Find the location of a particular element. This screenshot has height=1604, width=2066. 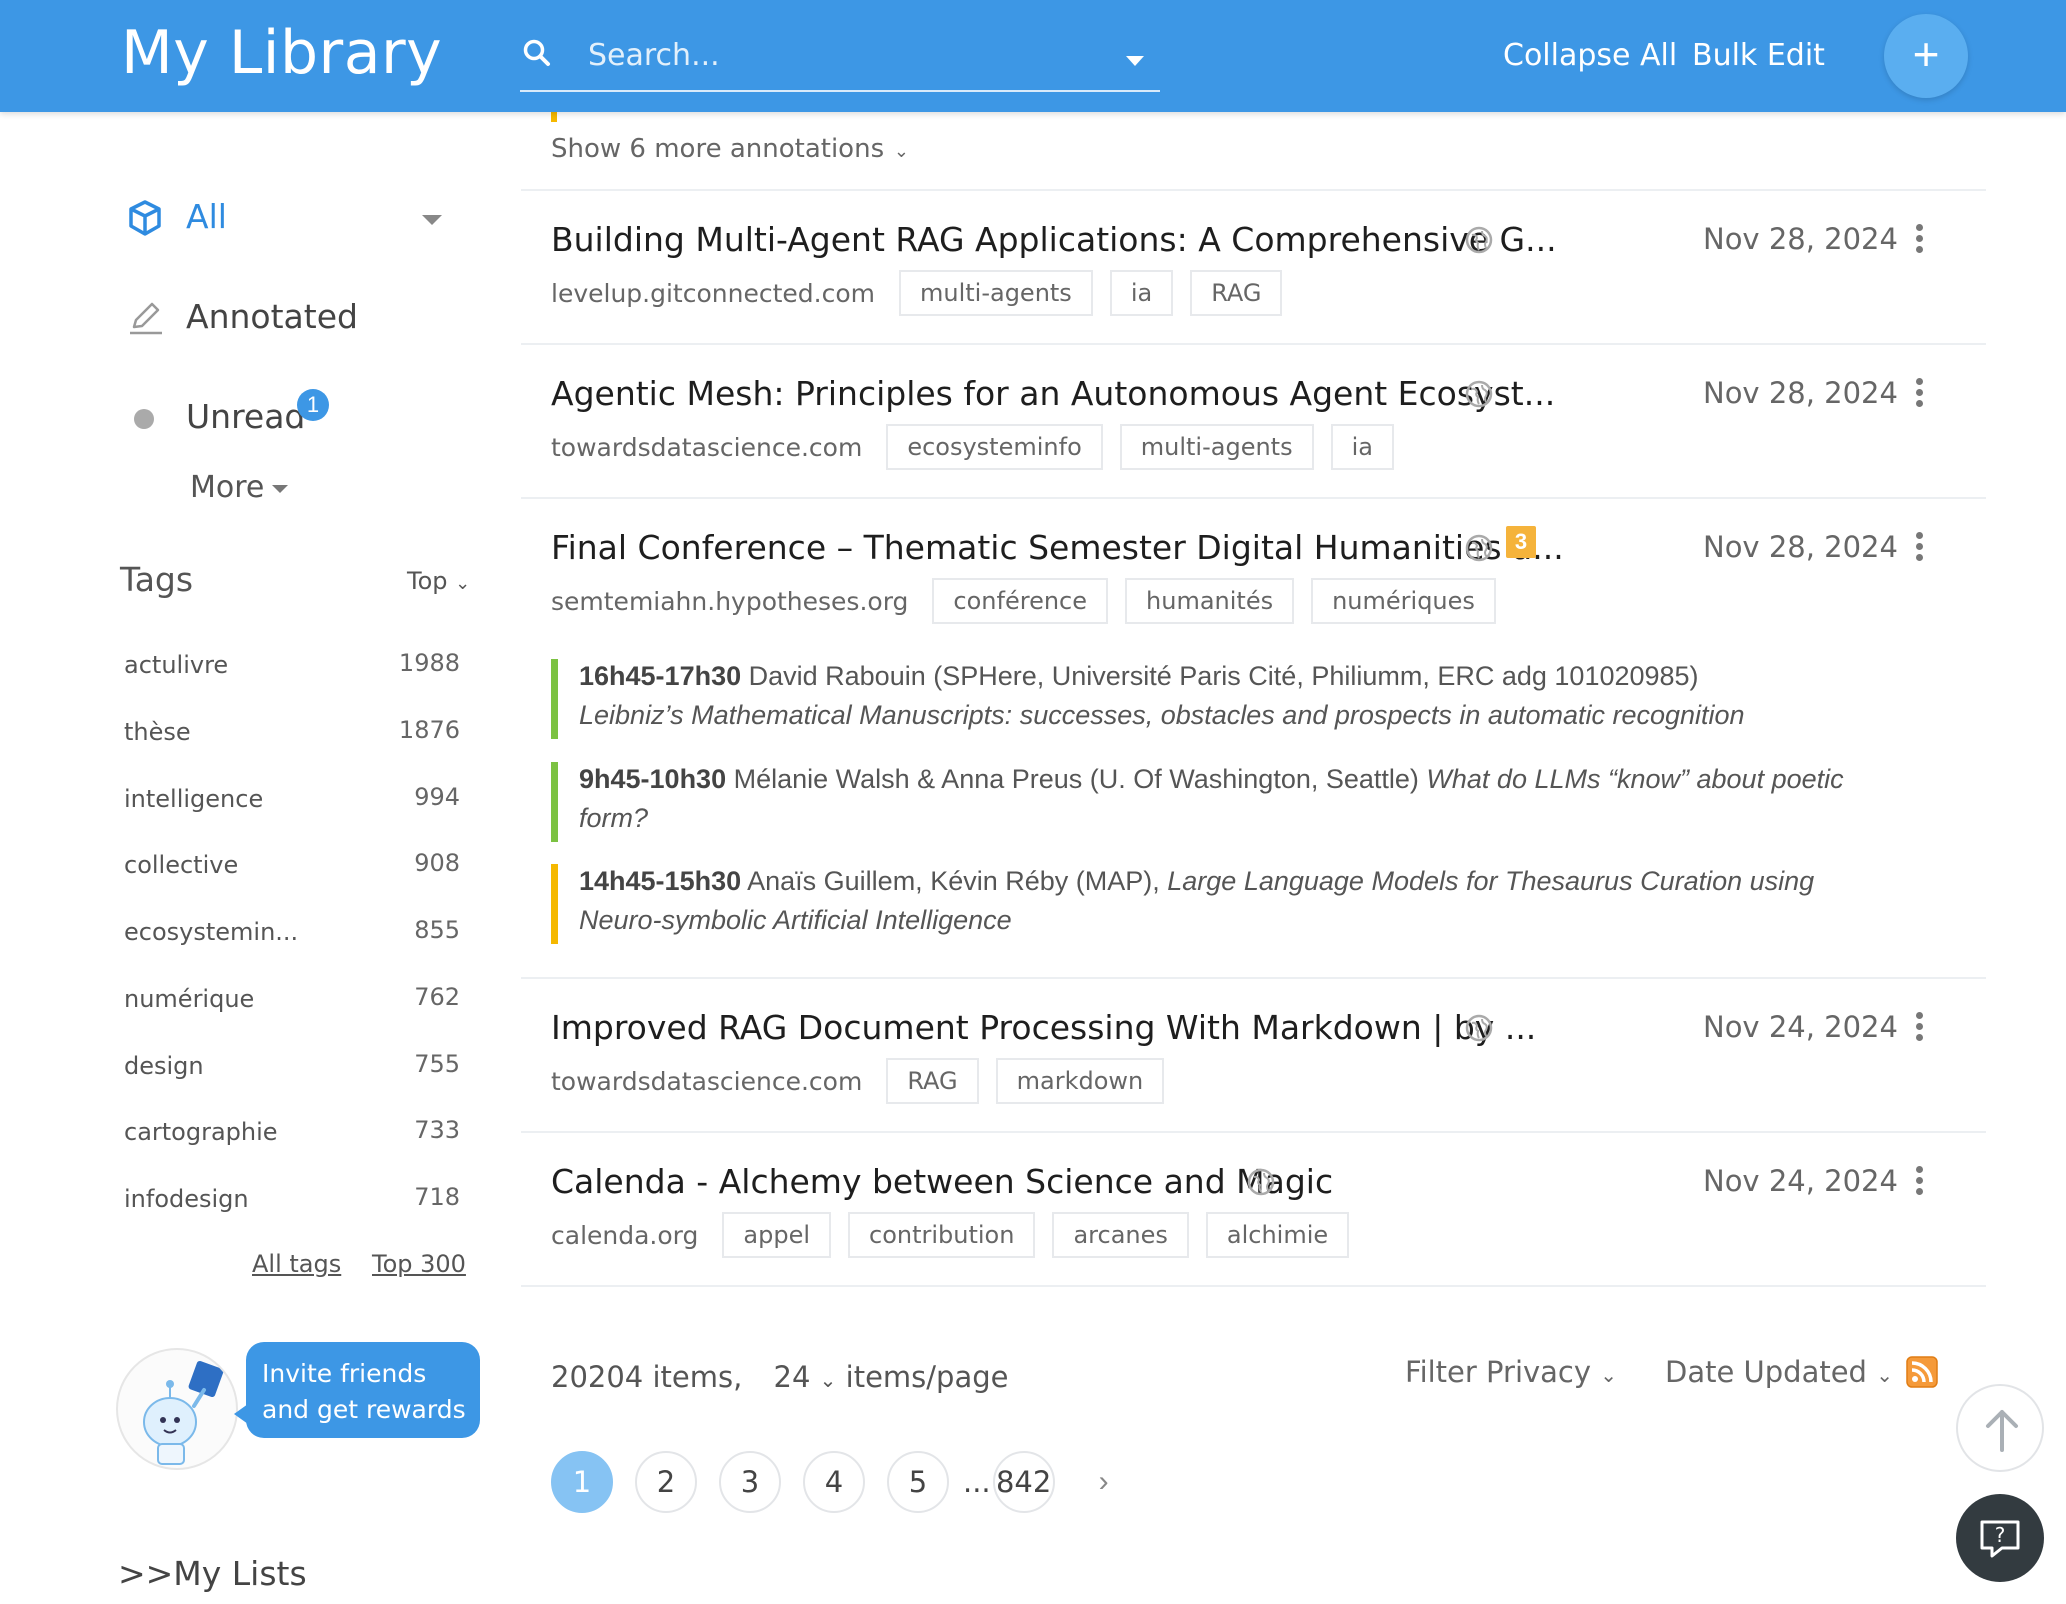

next-page-icon: › is located at coordinates (1104, 1482).